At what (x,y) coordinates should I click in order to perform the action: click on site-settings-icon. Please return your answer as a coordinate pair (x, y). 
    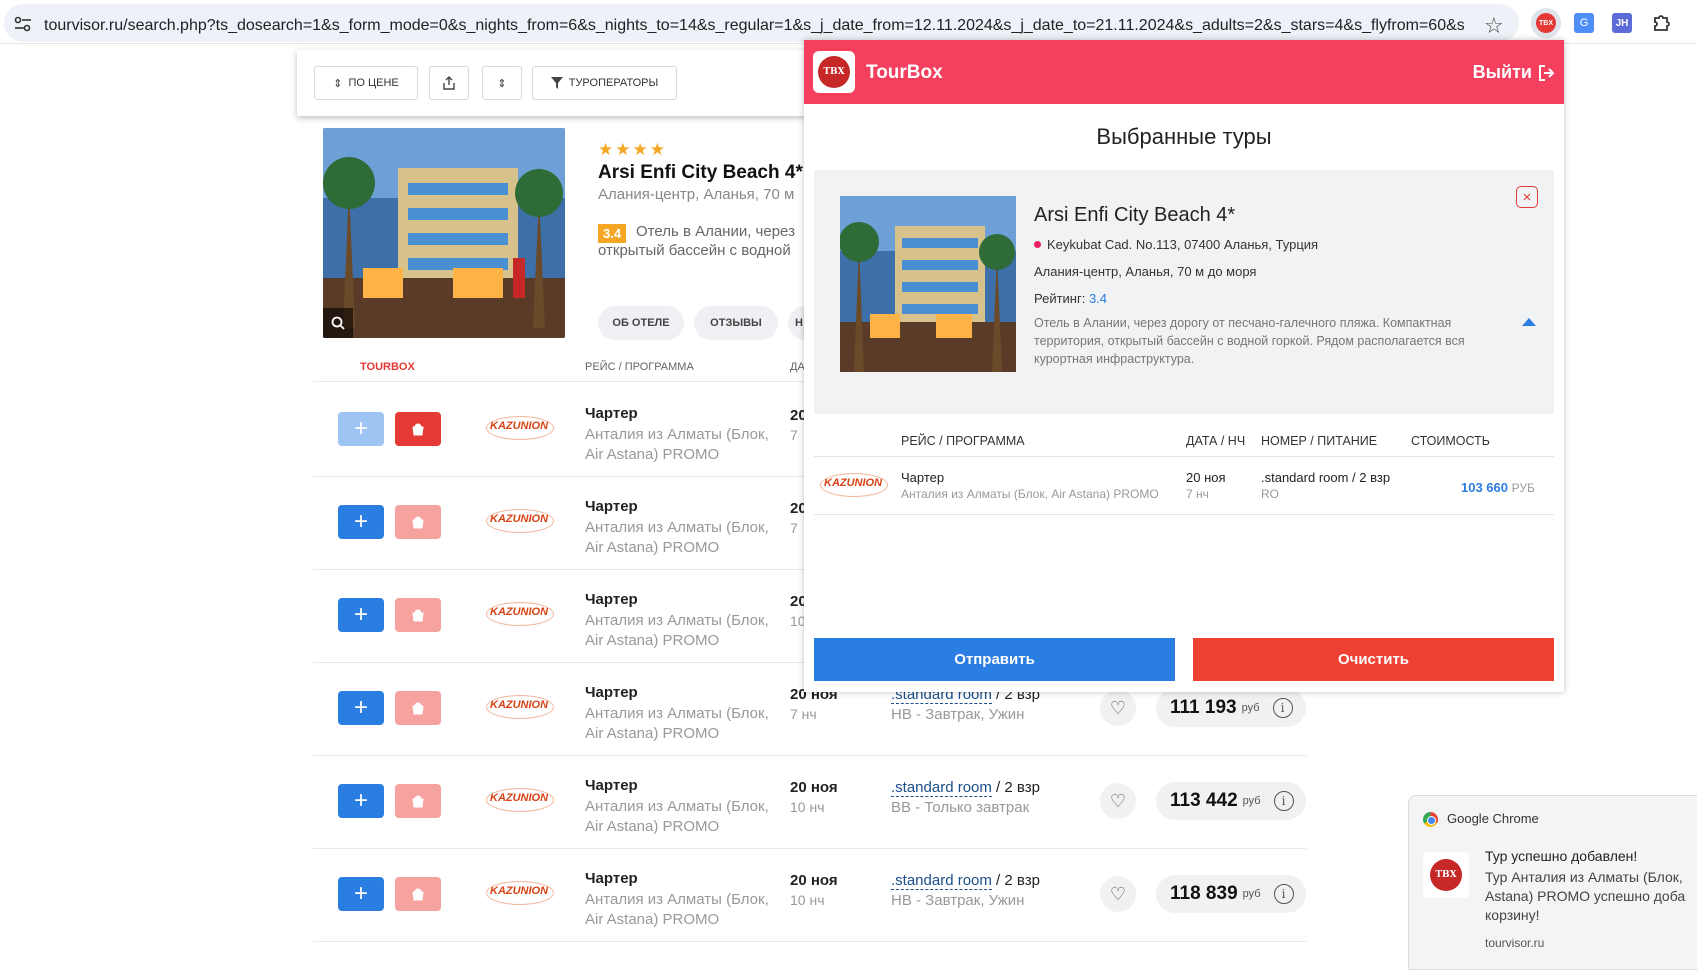
    Looking at the image, I should click on (23, 24).